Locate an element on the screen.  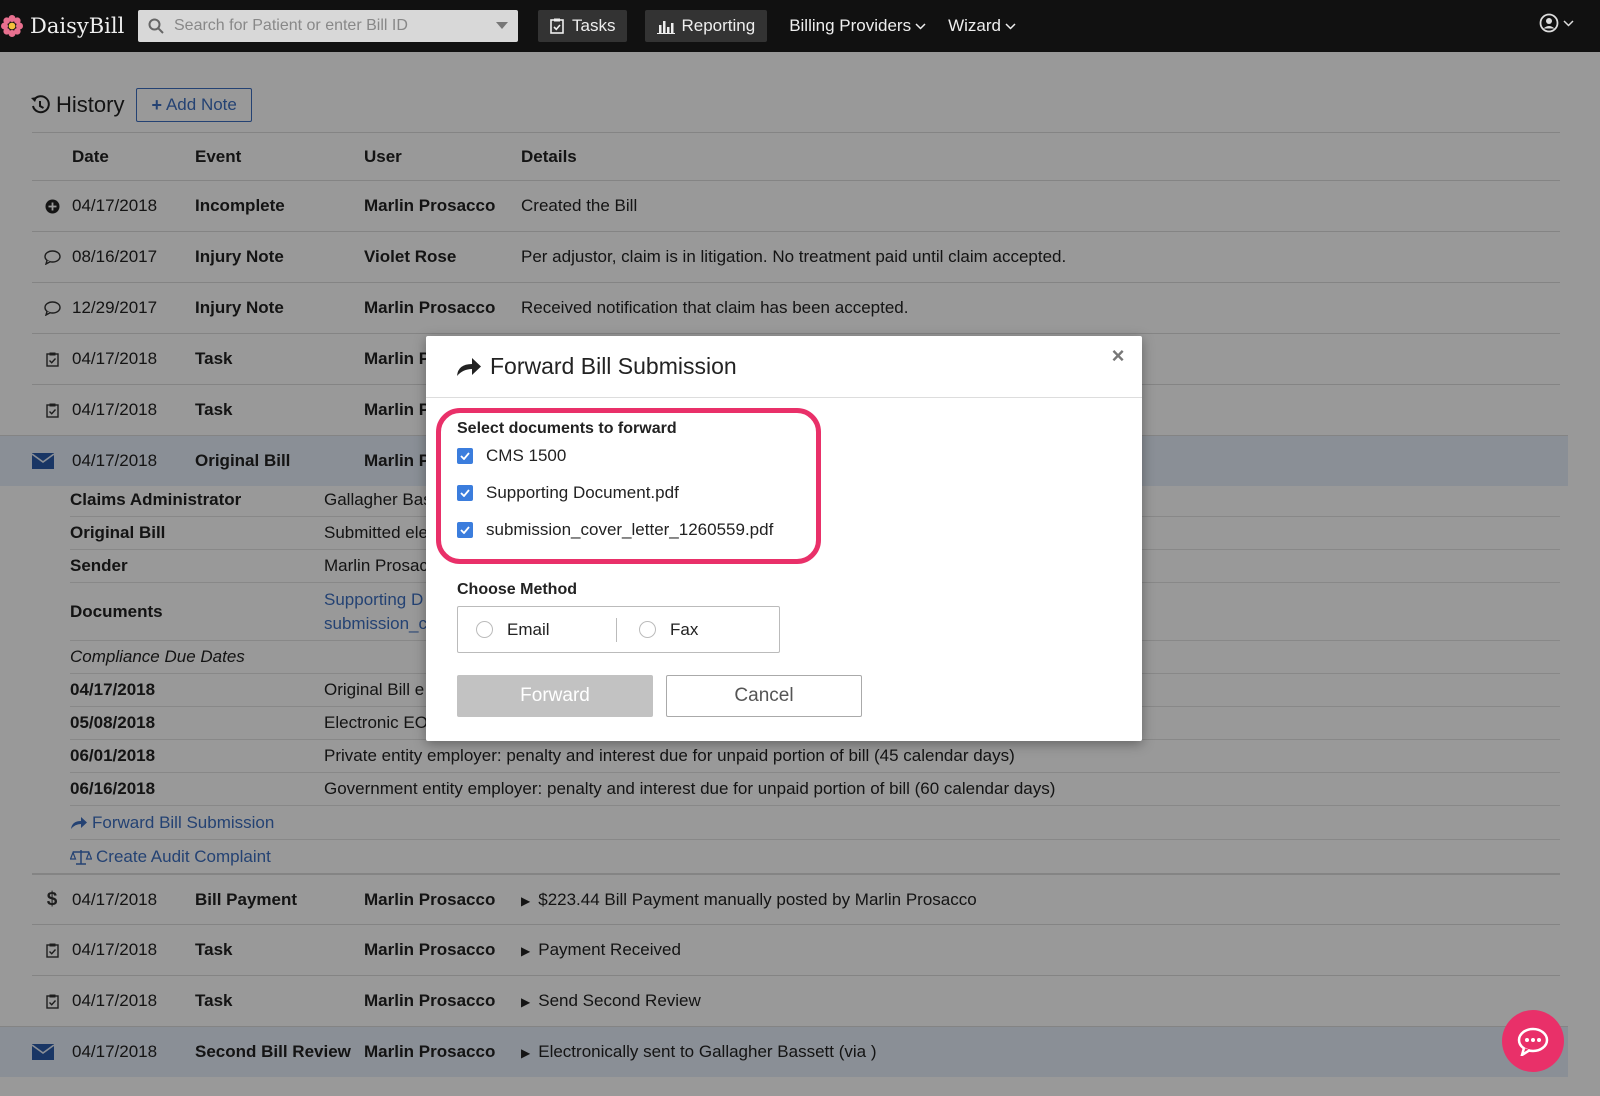
user-menu is located at coordinates (1556, 23).